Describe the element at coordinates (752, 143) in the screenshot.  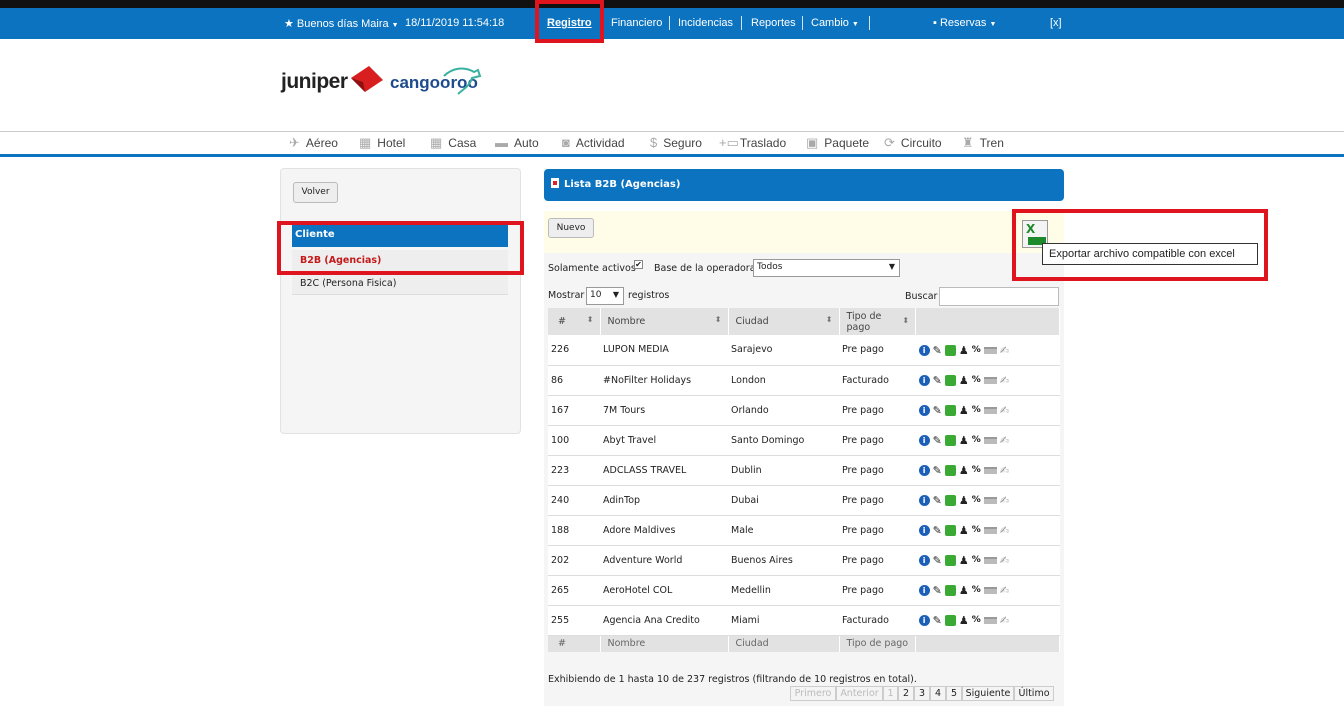
I see `product-traslado: +▭Traslado` at that location.